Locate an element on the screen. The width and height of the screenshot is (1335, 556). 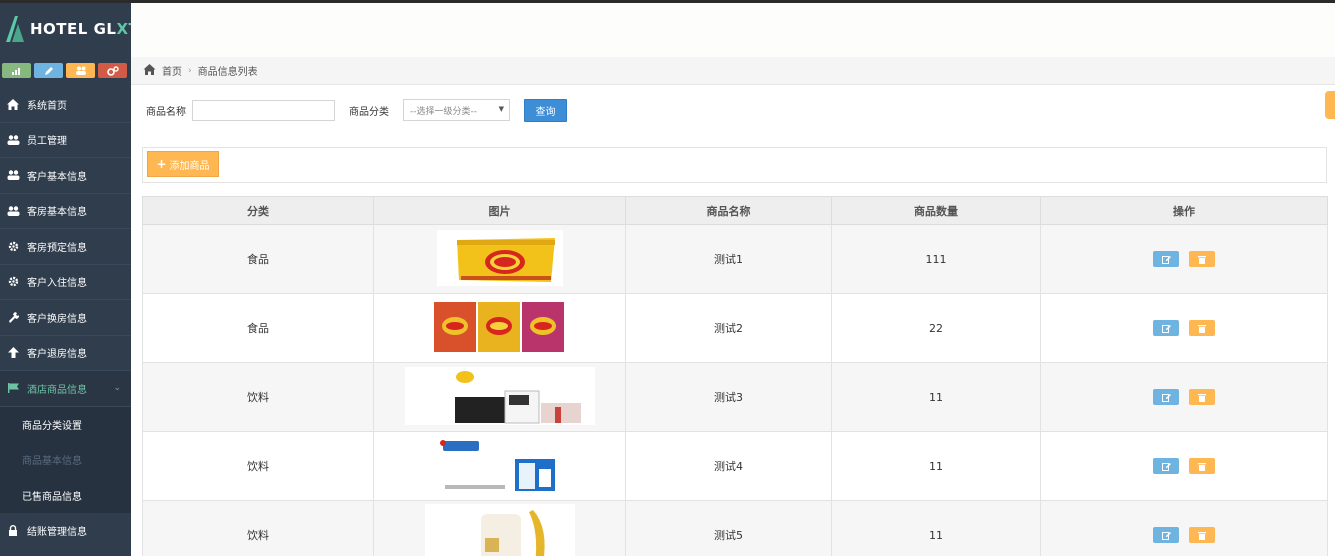
cell-name: 测试4 is located at coordinates (728, 466).